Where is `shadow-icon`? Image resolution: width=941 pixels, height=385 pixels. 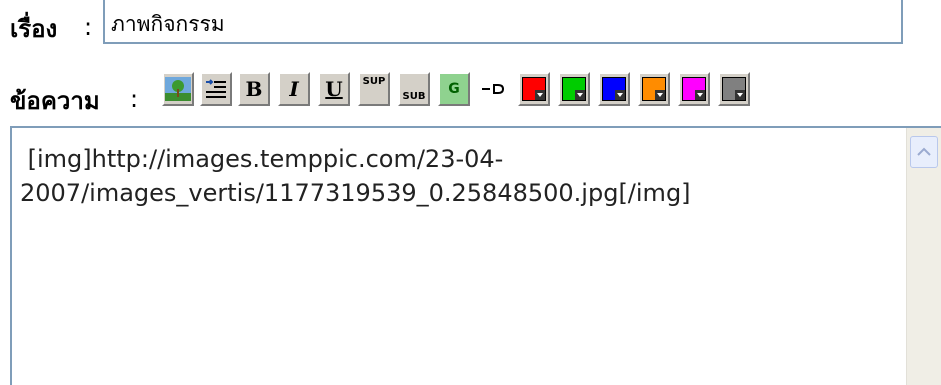
shadow-icon is located at coordinates (493, 89).